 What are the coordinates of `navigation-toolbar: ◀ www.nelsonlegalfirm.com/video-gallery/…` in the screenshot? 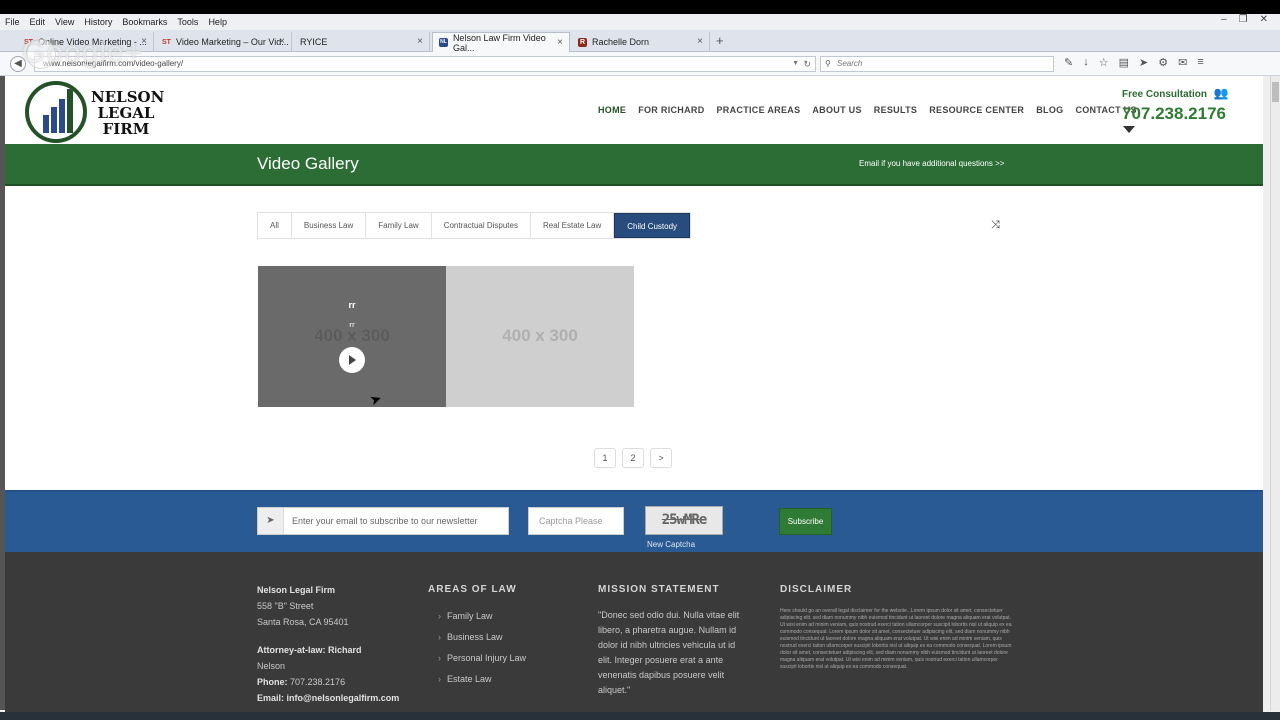 It's located at (640, 64).